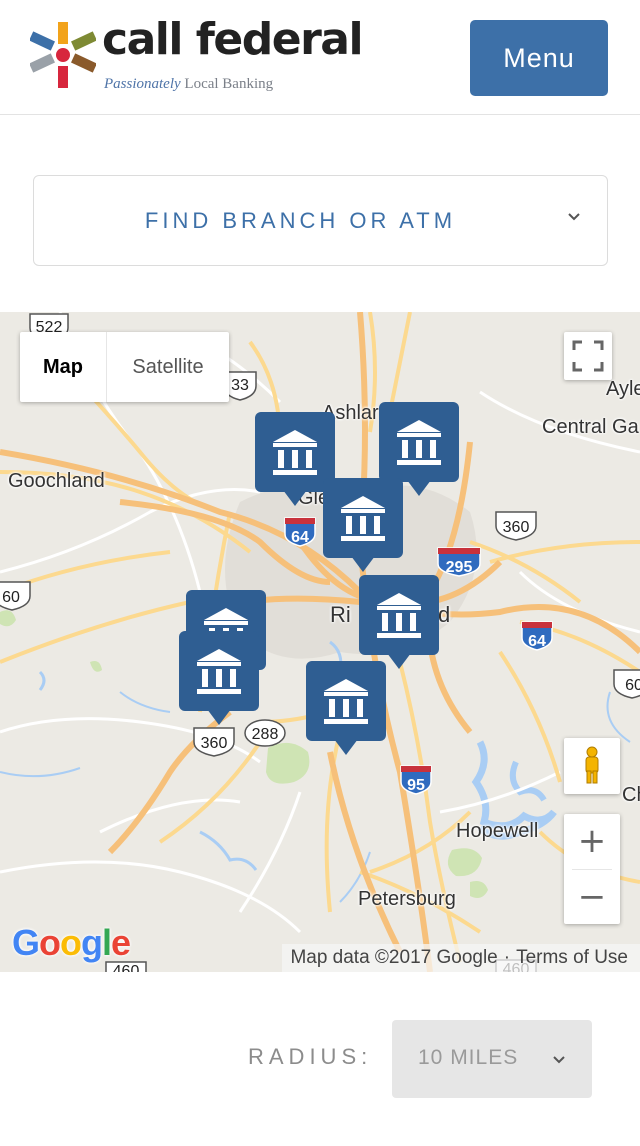  Describe the element at coordinates (121, 942) in the screenshot. I see `google-logo-letter: e` at that location.